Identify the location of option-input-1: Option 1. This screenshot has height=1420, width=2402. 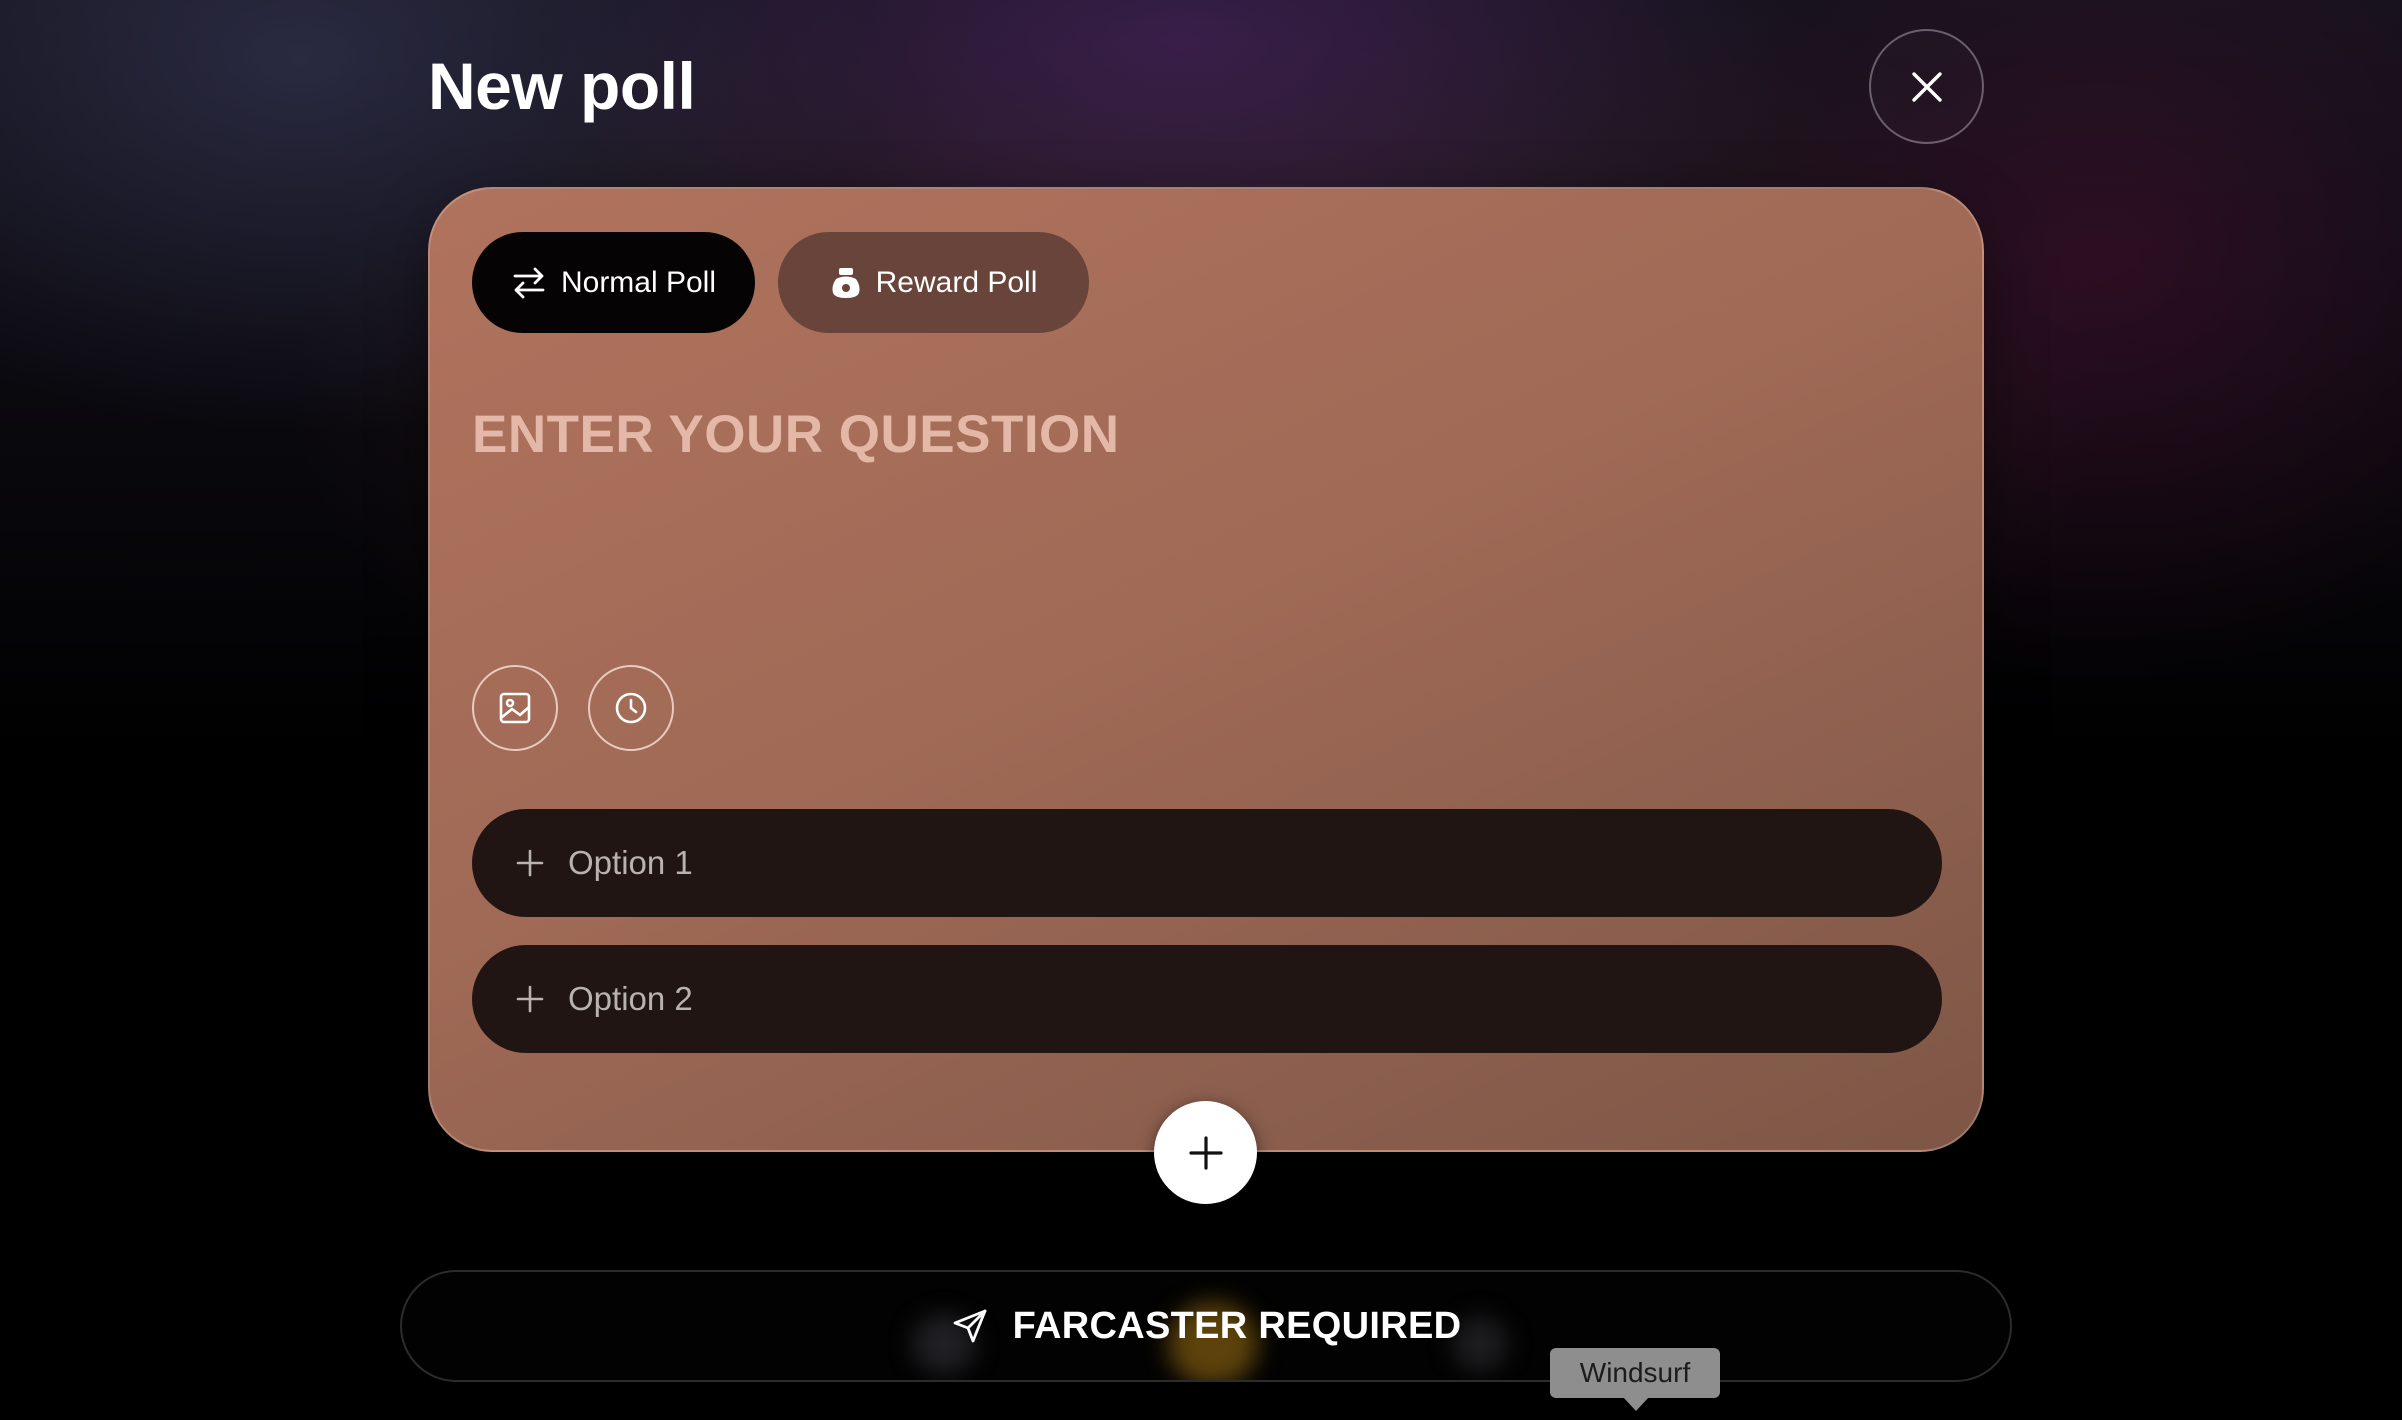
(1207, 863).